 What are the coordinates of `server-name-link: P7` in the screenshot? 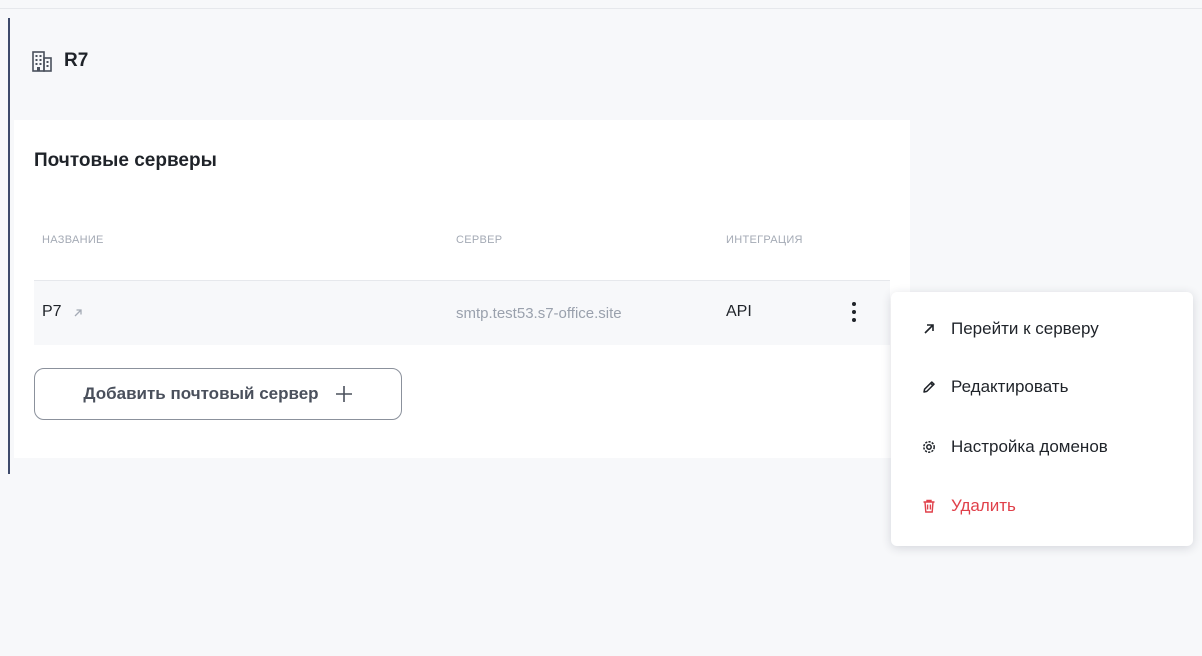 It's located at (63, 312).